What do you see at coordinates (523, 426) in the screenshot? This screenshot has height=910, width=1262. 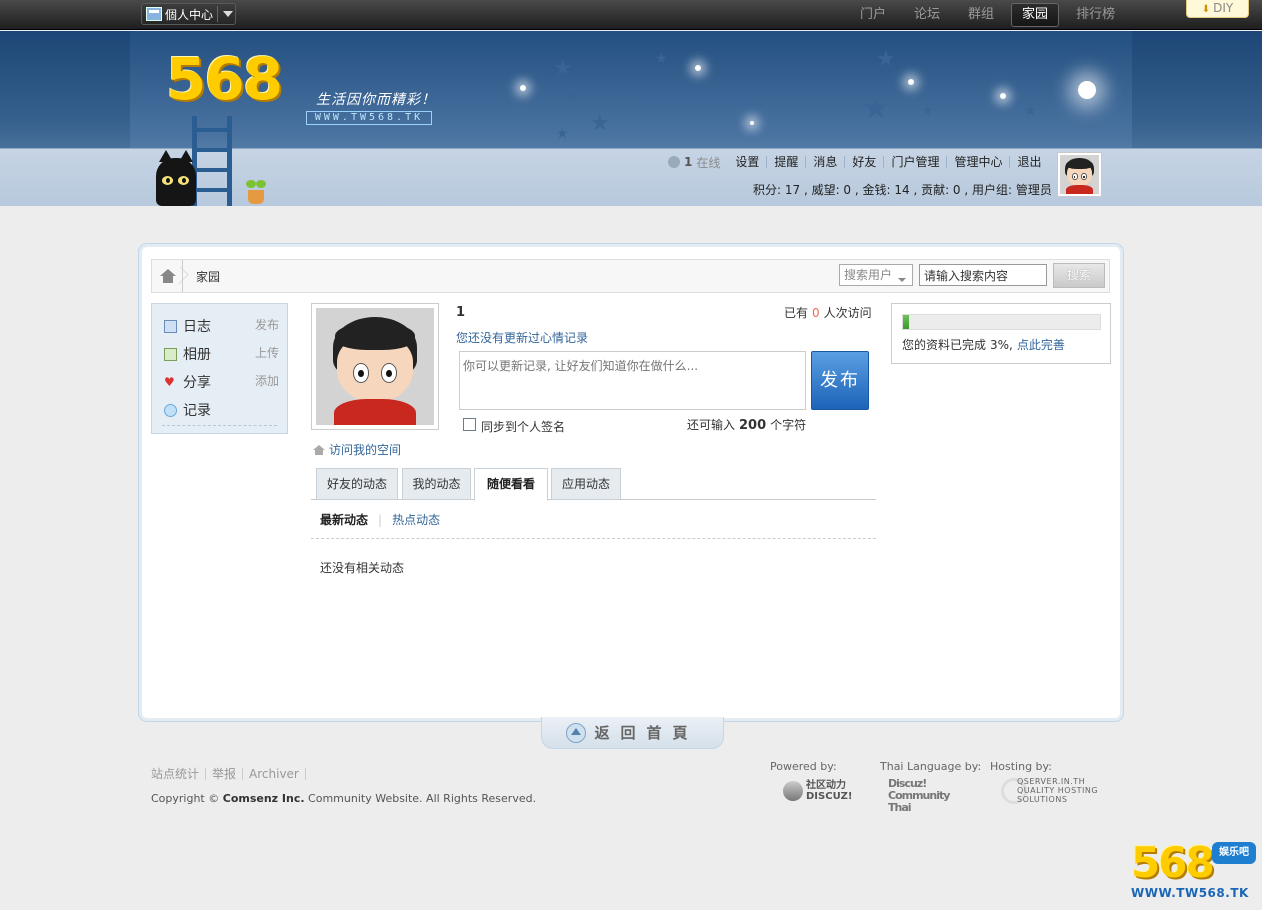 I see `sync-signature-label: 同步到个人签名` at bounding box center [523, 426].